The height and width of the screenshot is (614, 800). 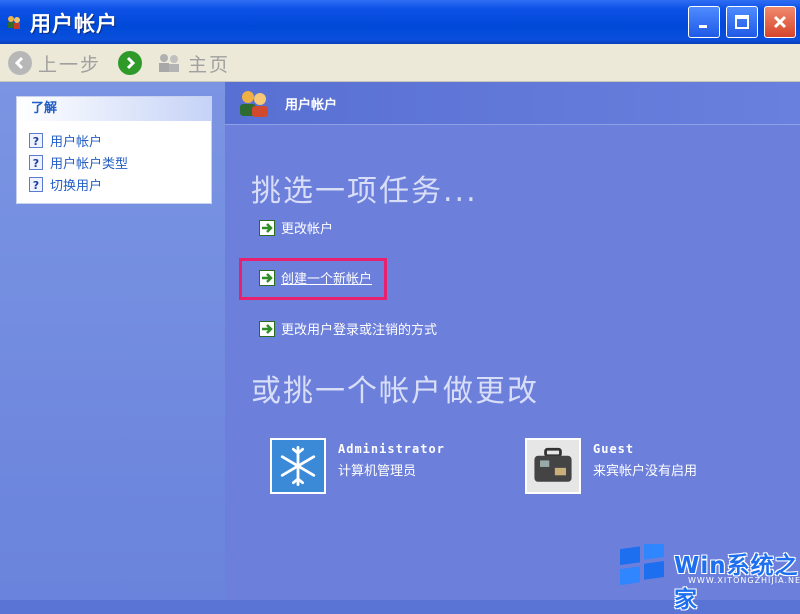 I want to click on main-header: 用户帐户, so click(x=512, y=103).